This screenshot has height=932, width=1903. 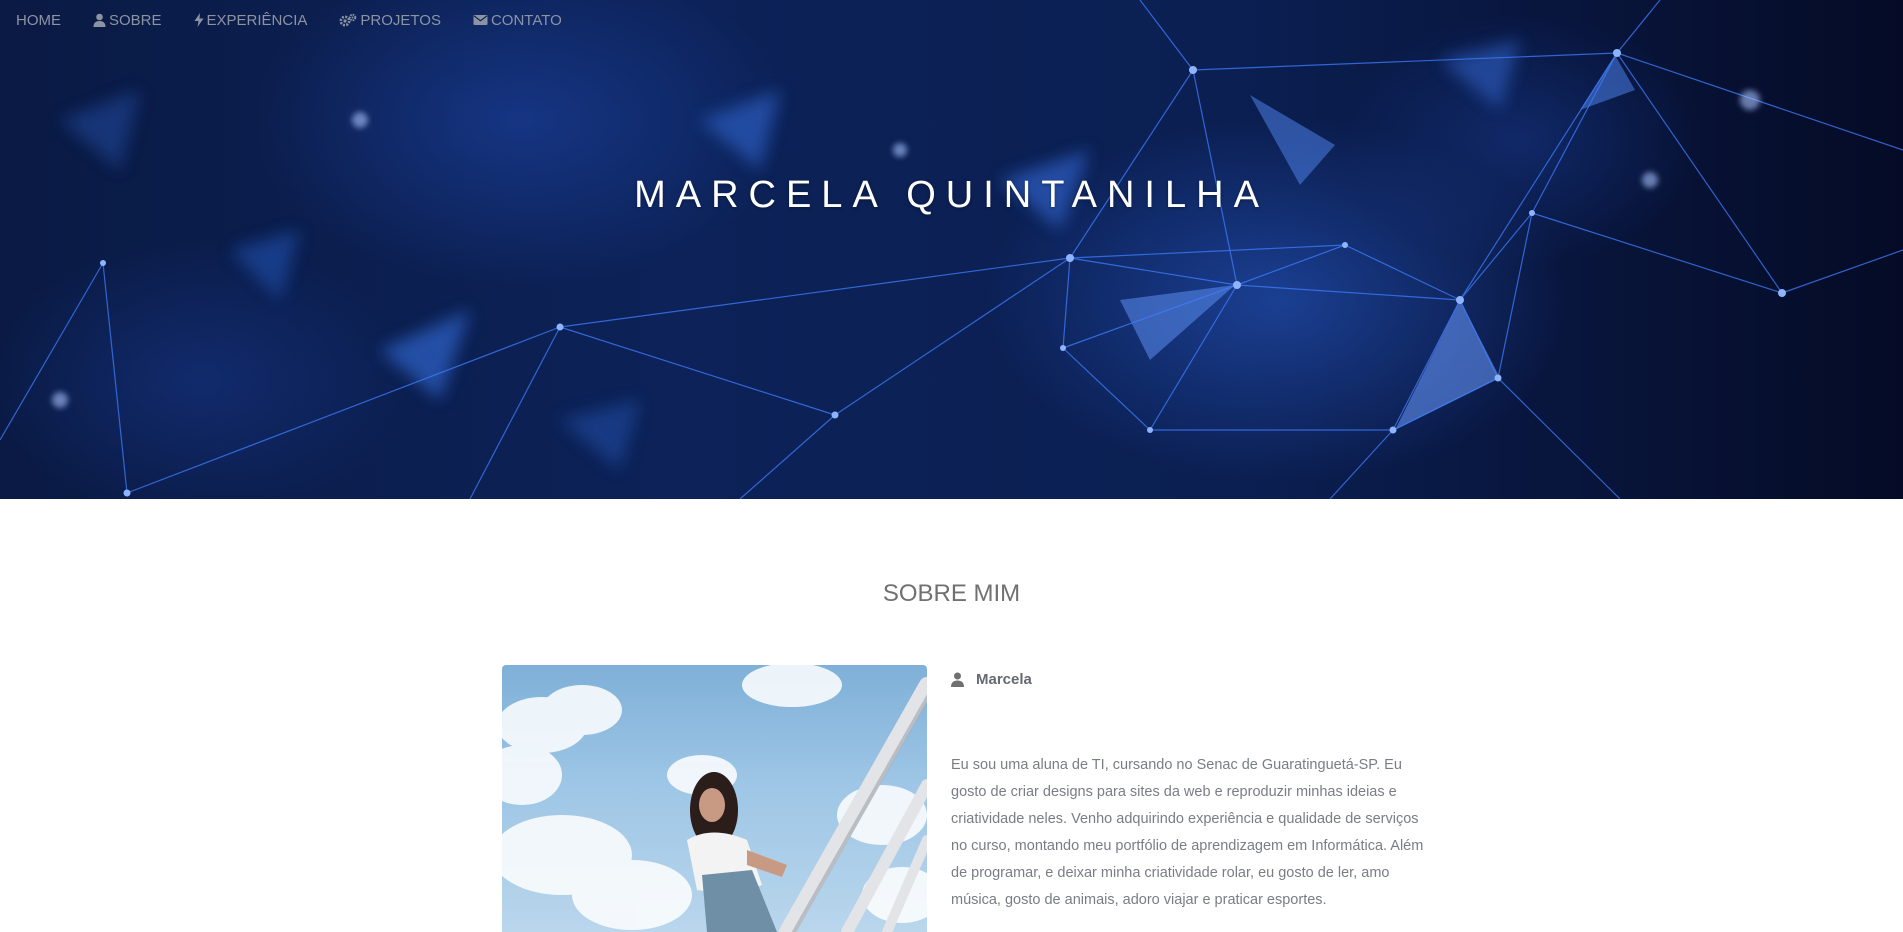 I want to click on nav-sobre-link: SOBRE, so click(x=127, y=20).